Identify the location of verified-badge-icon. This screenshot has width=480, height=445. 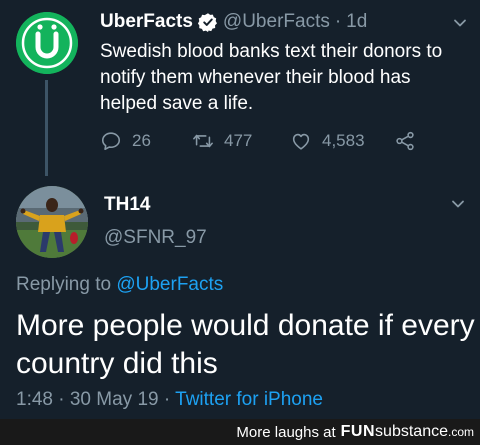
(207, 22).